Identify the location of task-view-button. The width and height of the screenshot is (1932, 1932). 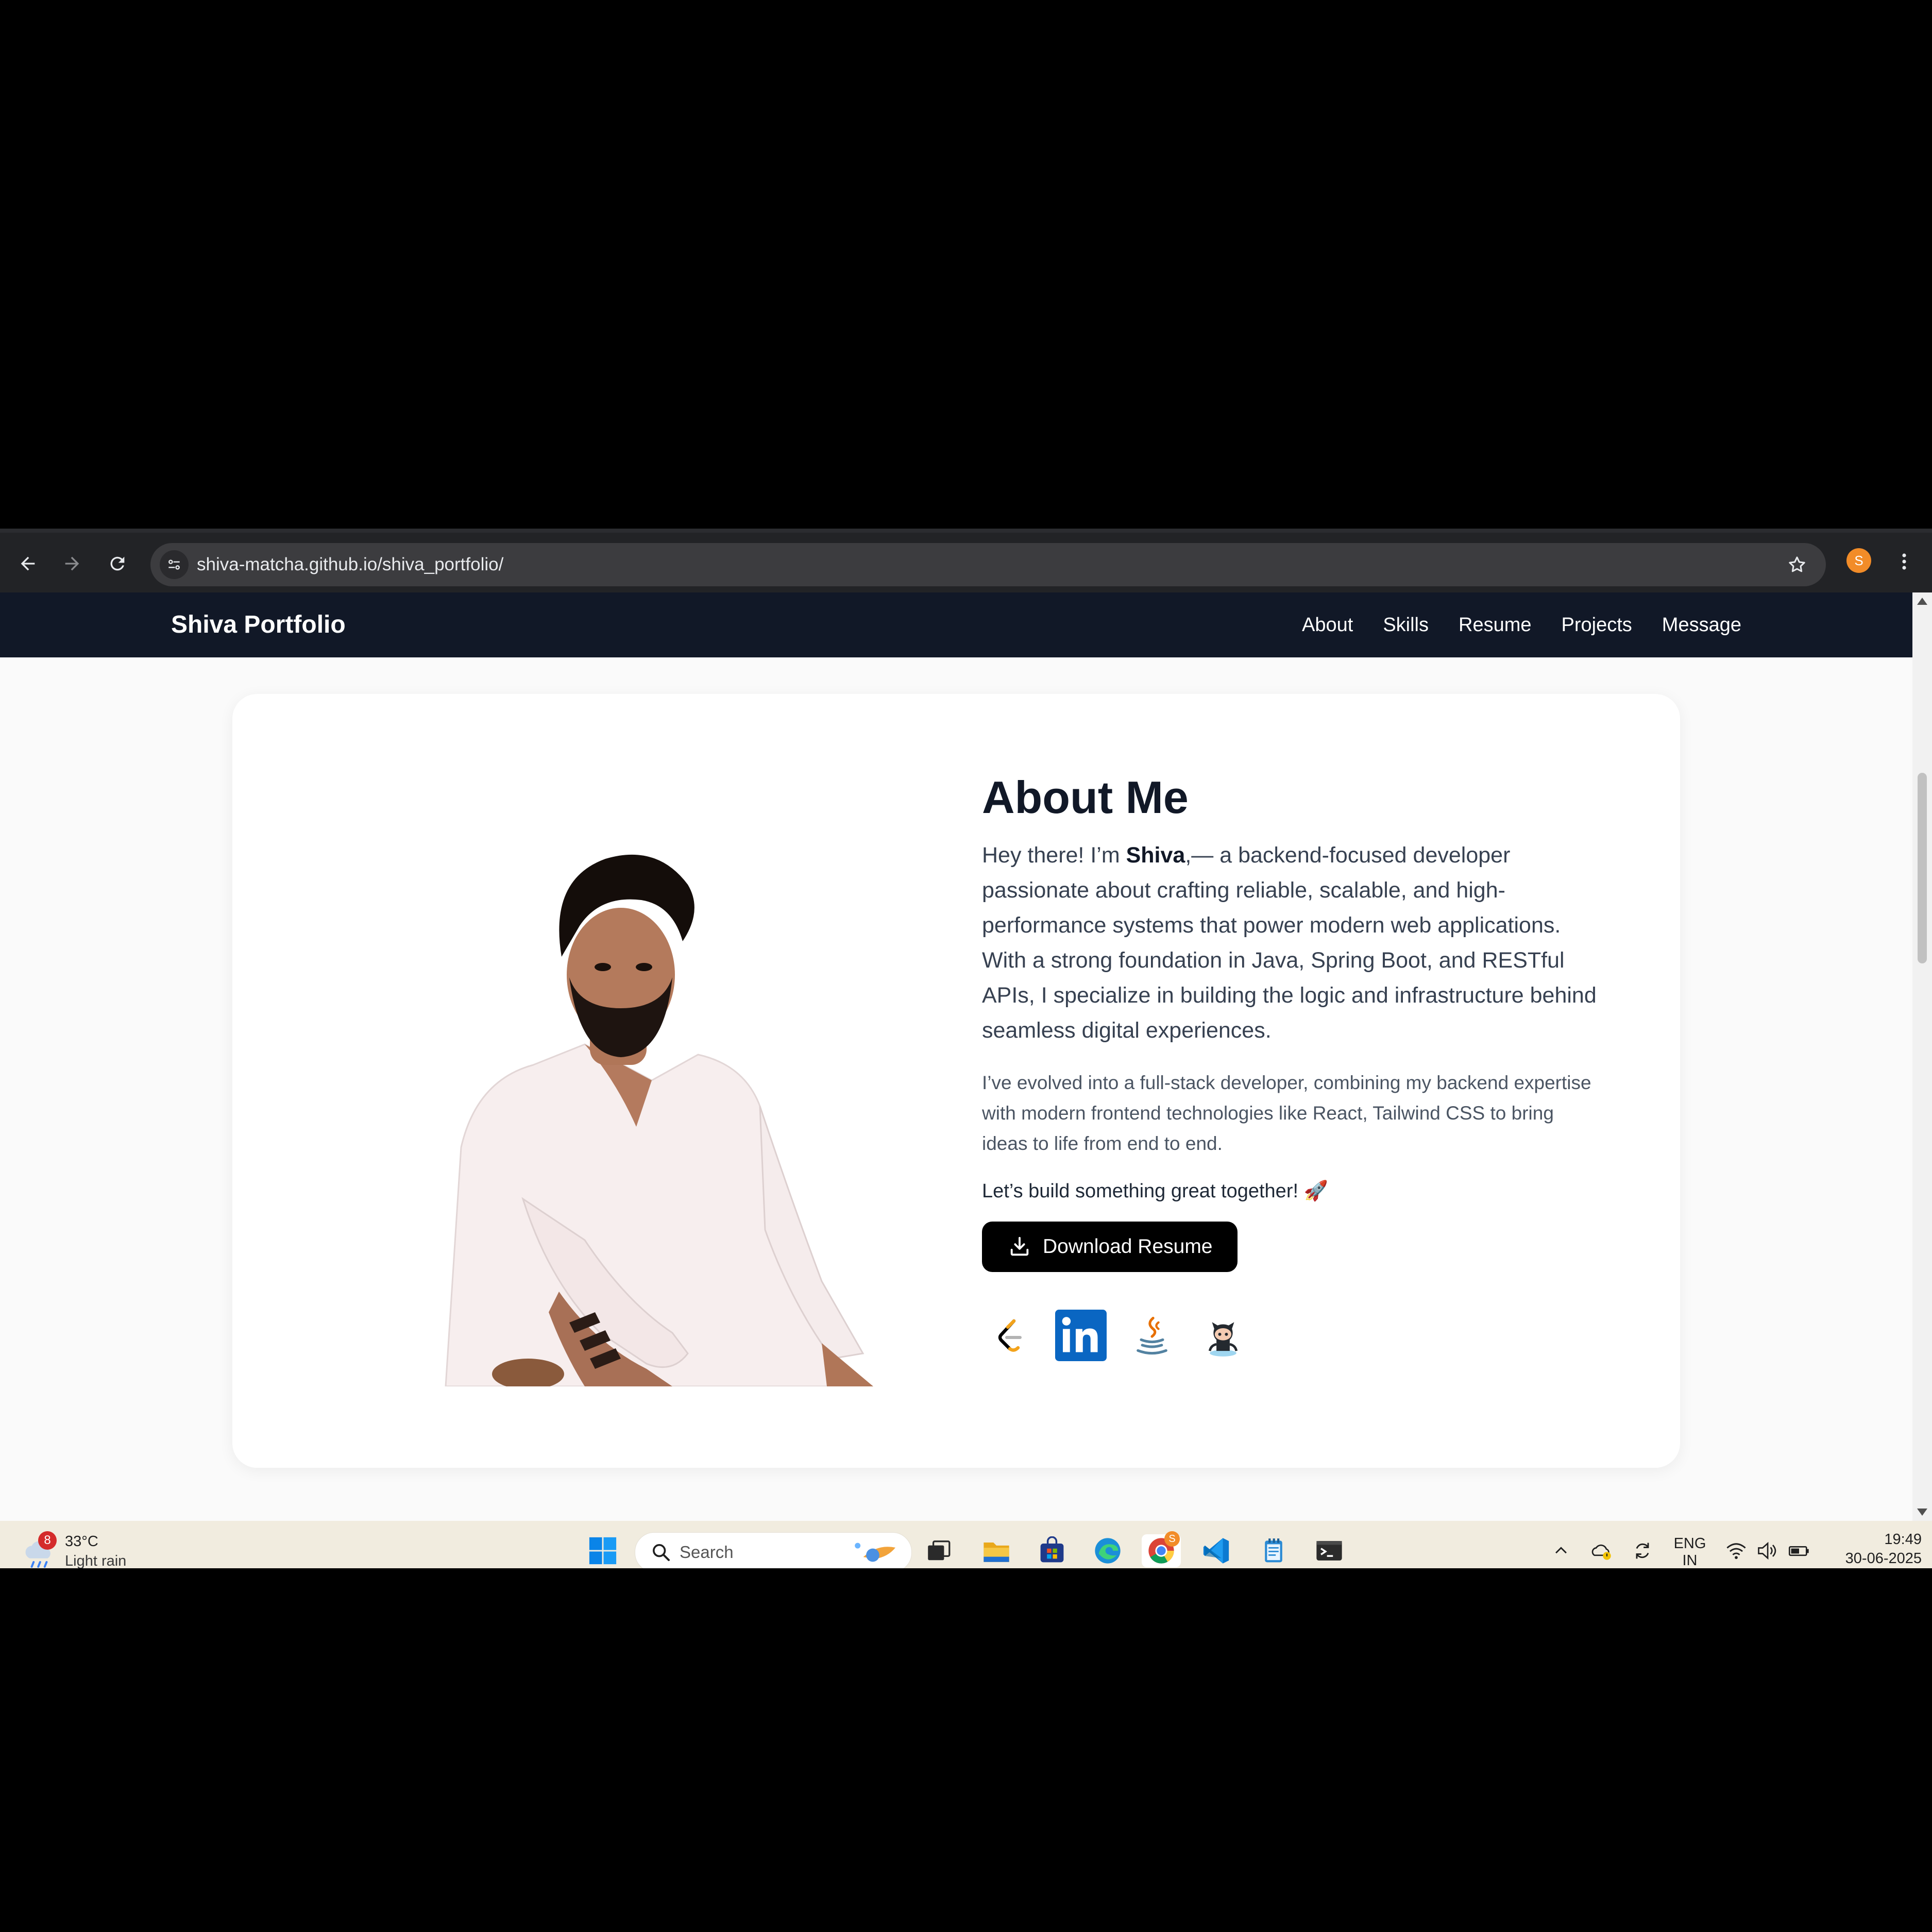
(938, 1550).